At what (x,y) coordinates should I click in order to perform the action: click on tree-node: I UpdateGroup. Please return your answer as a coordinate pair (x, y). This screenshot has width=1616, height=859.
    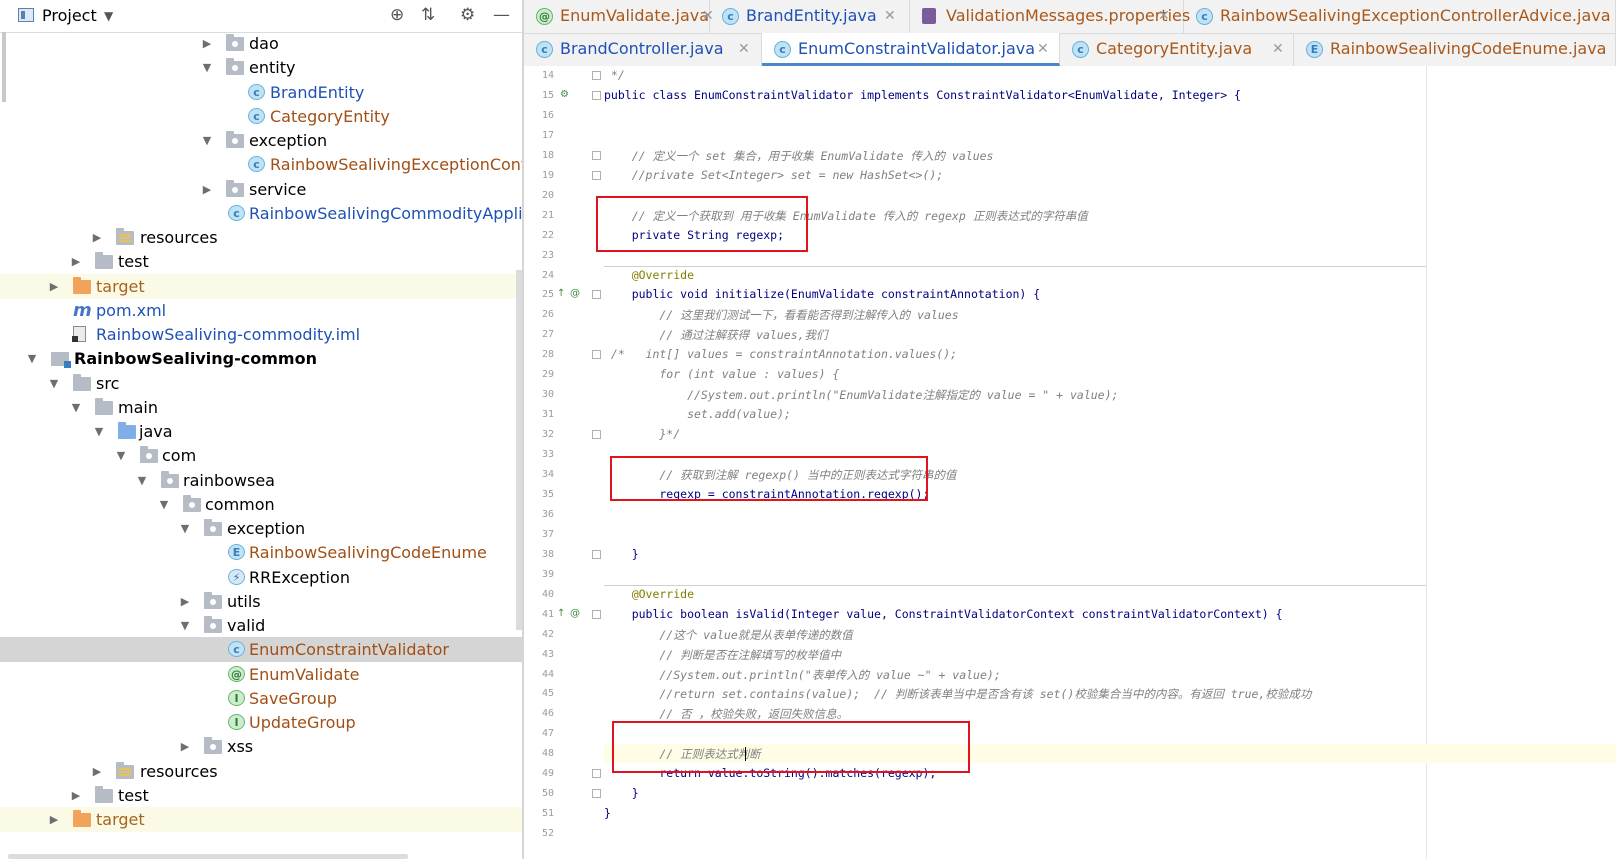
    Looking at the image, I should click on (261, 722).